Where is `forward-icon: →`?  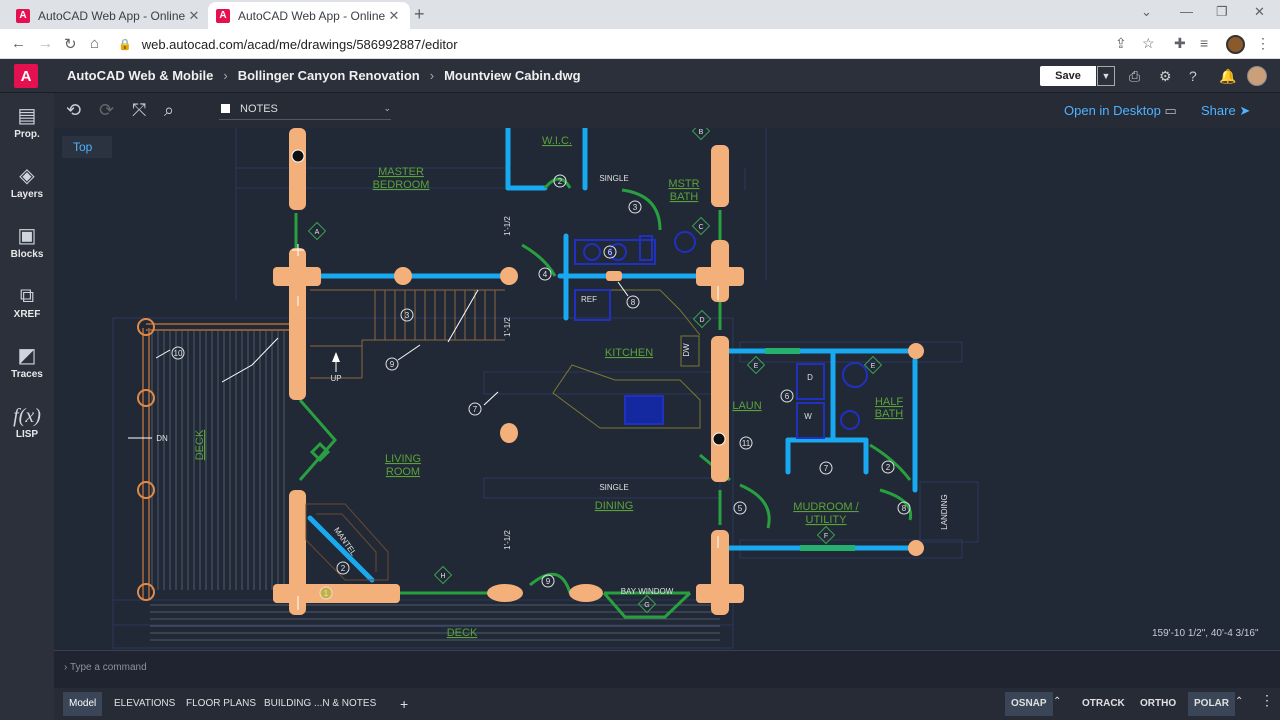
forward-icon: → is located at coordinates (45, 43).